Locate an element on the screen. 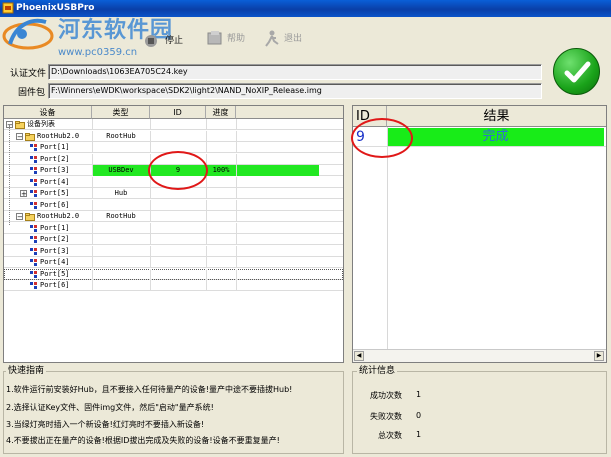 The height and width of the screenshot is (457, 611). annotation-ellipse-id is located at coordinates (178, 170).